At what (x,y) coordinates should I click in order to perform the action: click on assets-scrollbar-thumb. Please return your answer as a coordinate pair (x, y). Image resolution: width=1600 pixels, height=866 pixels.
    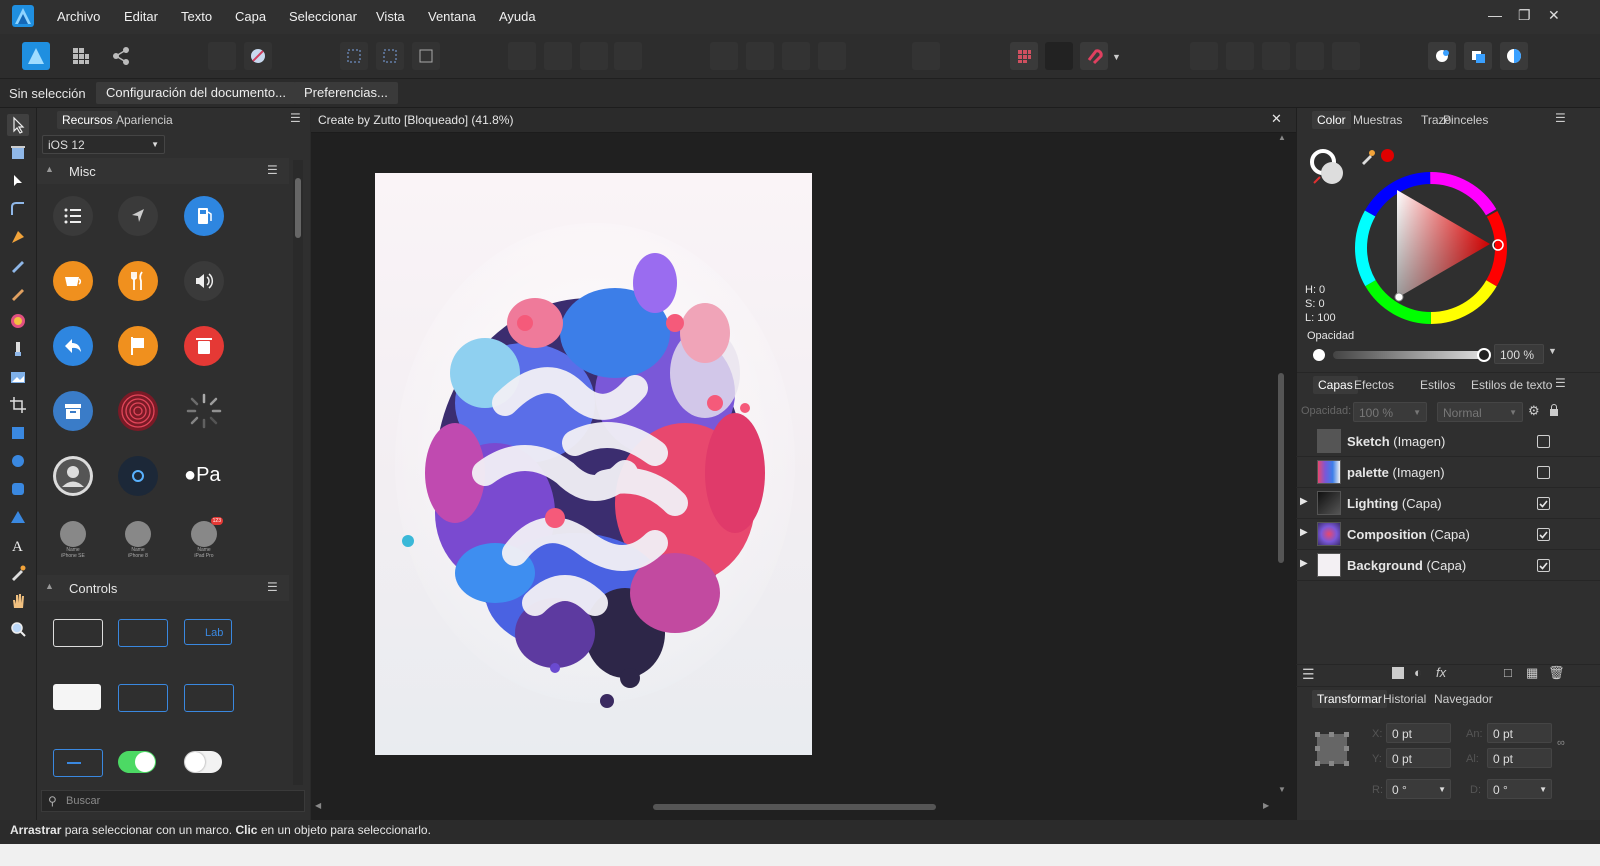
    Looking at the image, I should click on (298, 208).